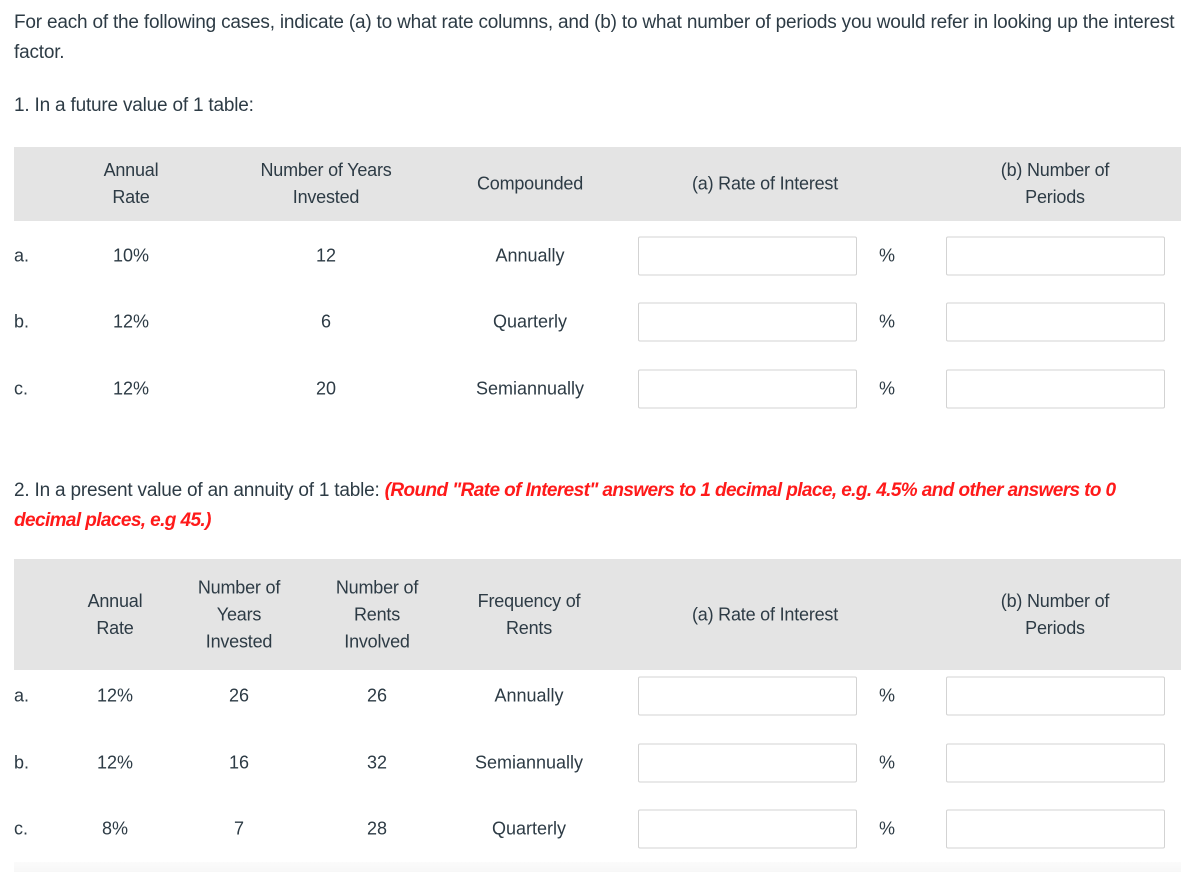 This screenshot has width=1200, height=872. I want to click on annual-rate: 10%, so click(131, 255).